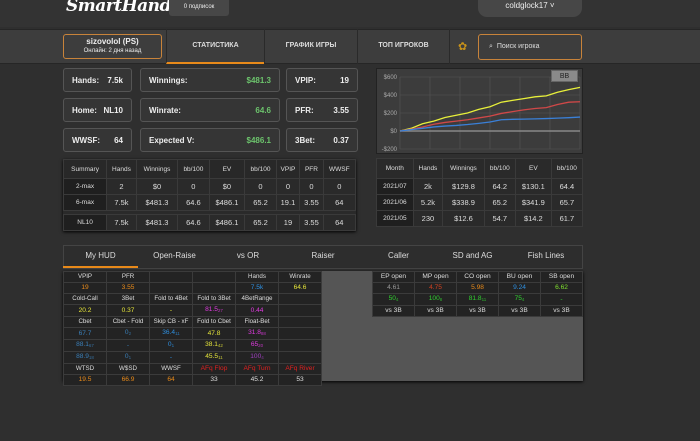 This screenshot has height=441, width=700. I want to click on hud-value: Fold to 4Bet, so click(171, 298).